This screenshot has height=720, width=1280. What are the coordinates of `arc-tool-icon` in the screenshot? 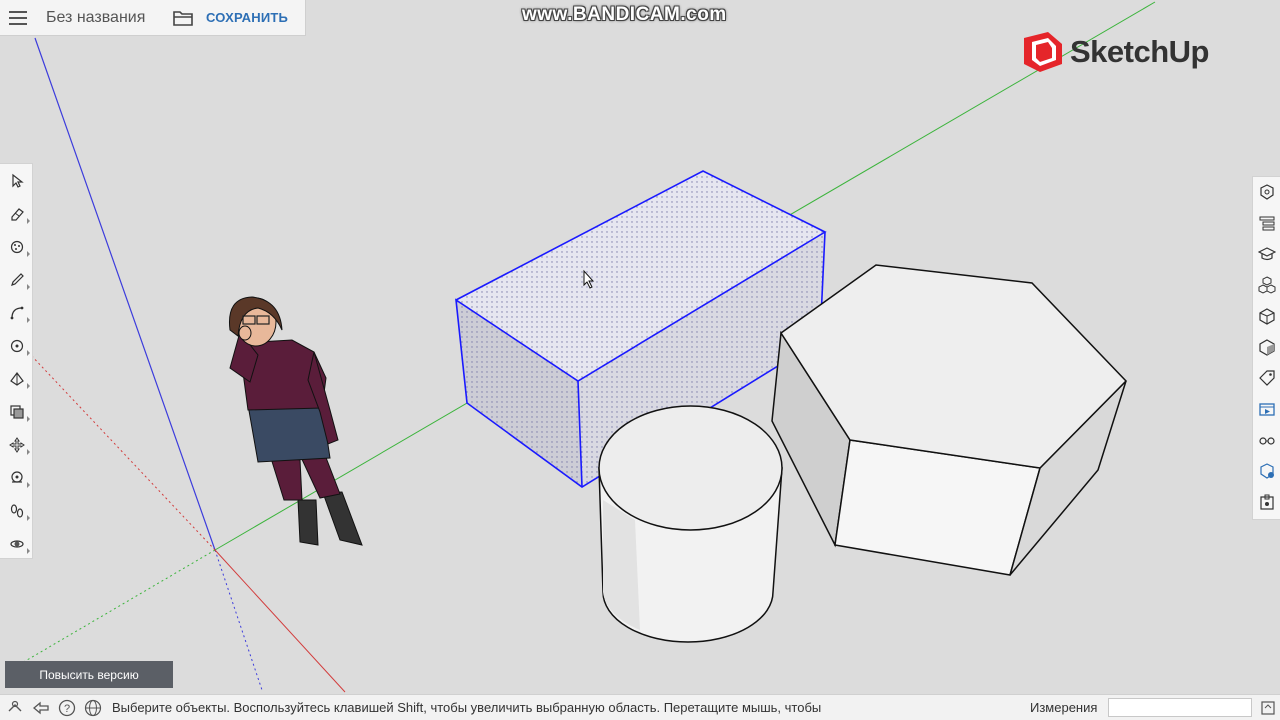 It's located at (17, 313).